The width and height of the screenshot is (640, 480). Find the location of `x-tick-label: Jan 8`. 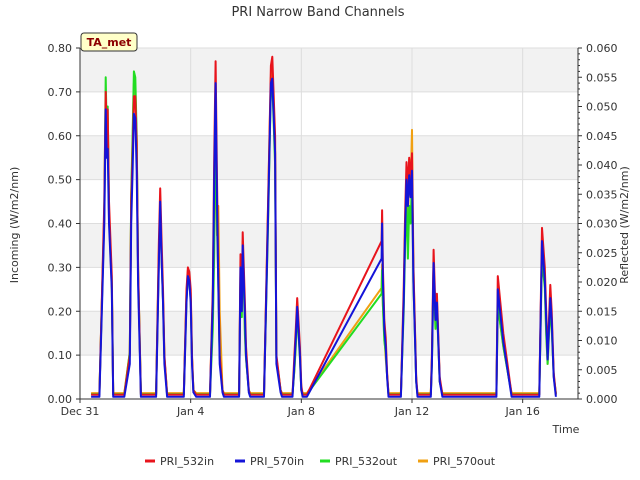

x-tick-label: Jan 8 is located at coordinates (301, 411).